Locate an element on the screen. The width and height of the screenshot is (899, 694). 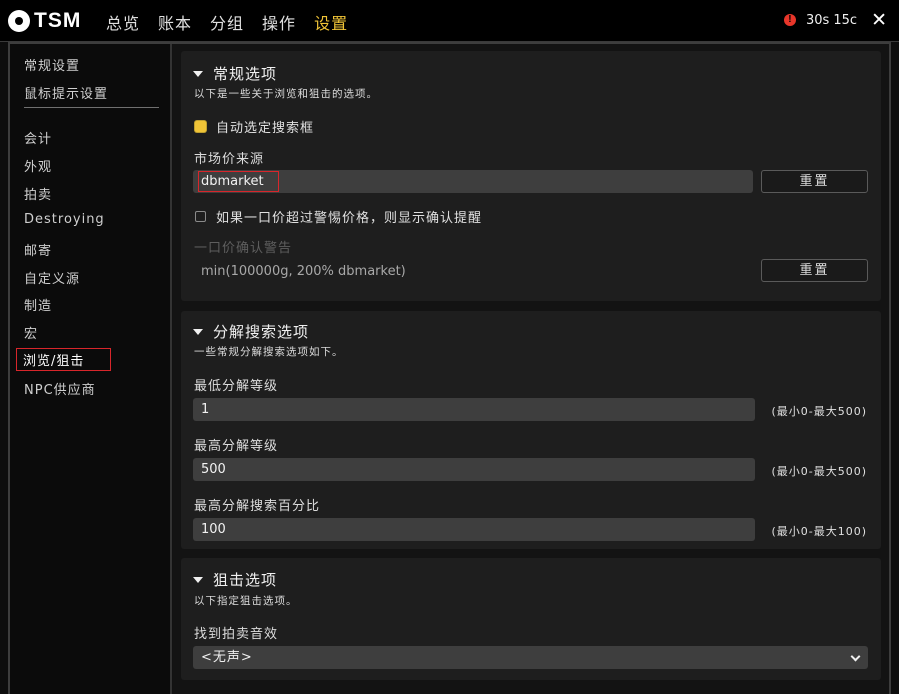
sidebar-item-accounting: 会计 is located at coordinates (38, 137).